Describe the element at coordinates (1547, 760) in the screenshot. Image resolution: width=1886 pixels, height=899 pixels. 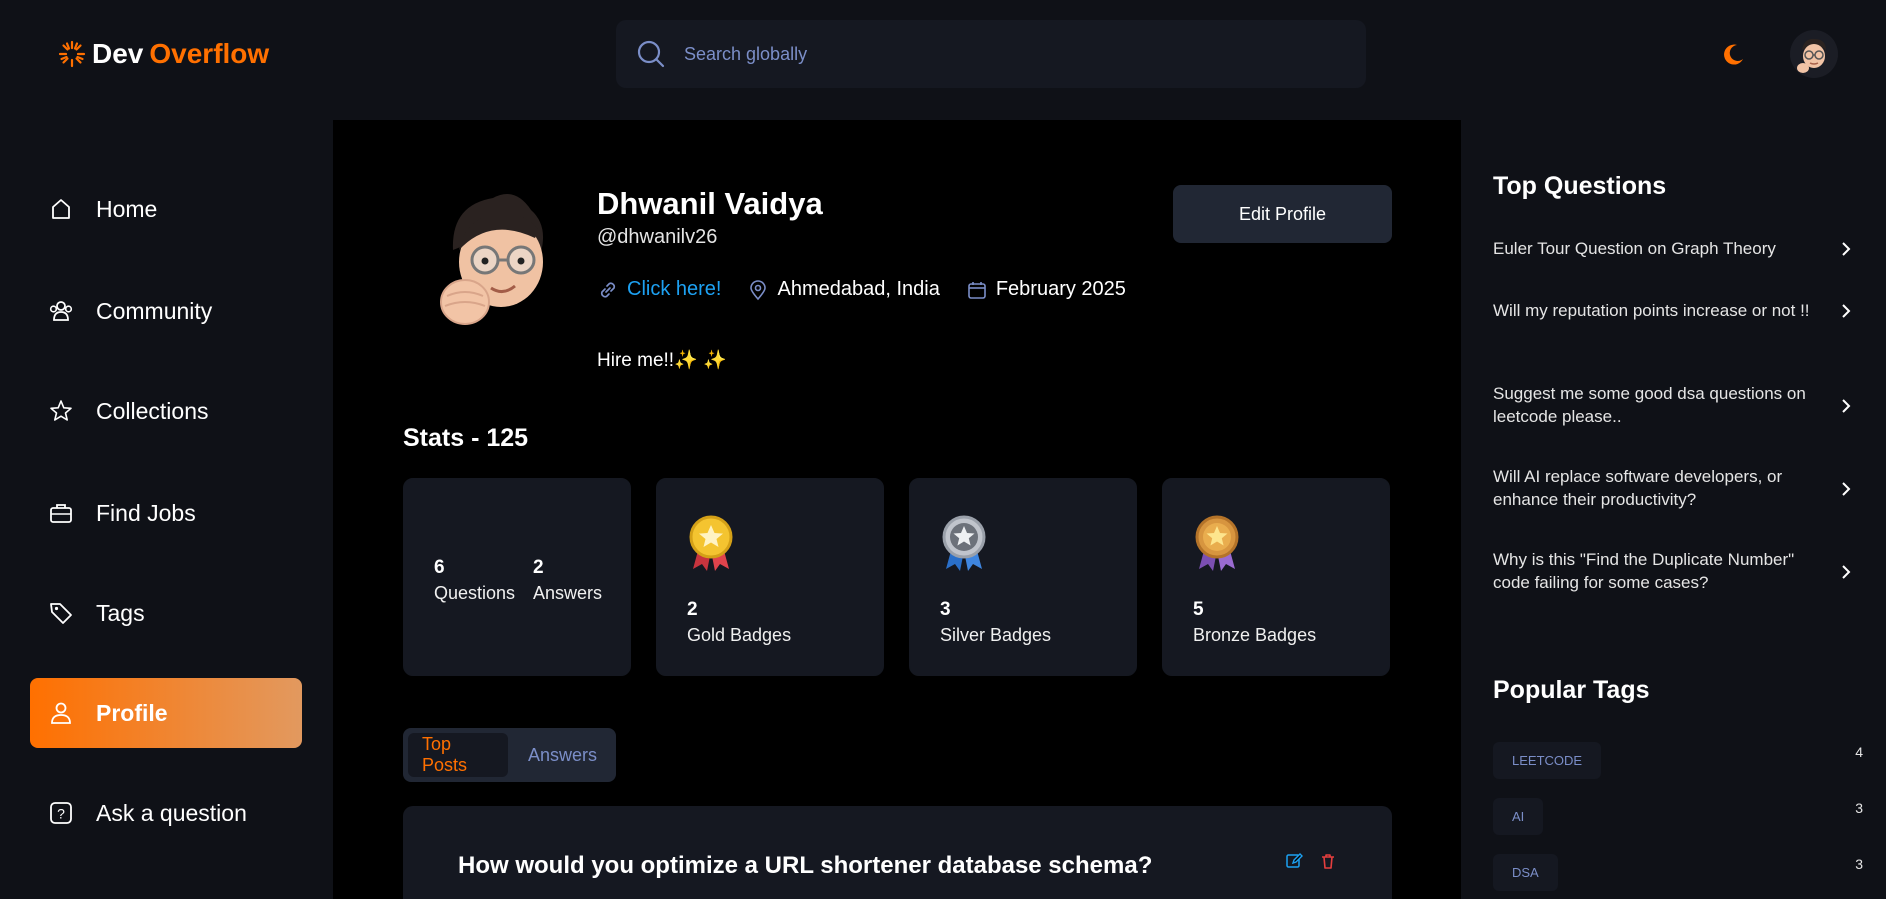
I see `tag-pill: LEETCODE` at that location.